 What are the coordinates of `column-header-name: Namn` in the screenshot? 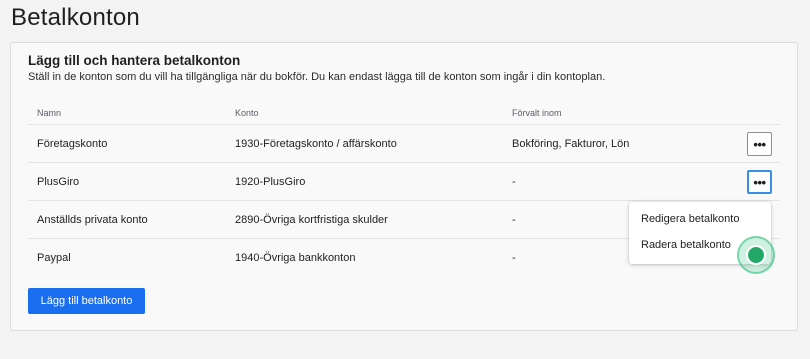 It's located at (49, 112).